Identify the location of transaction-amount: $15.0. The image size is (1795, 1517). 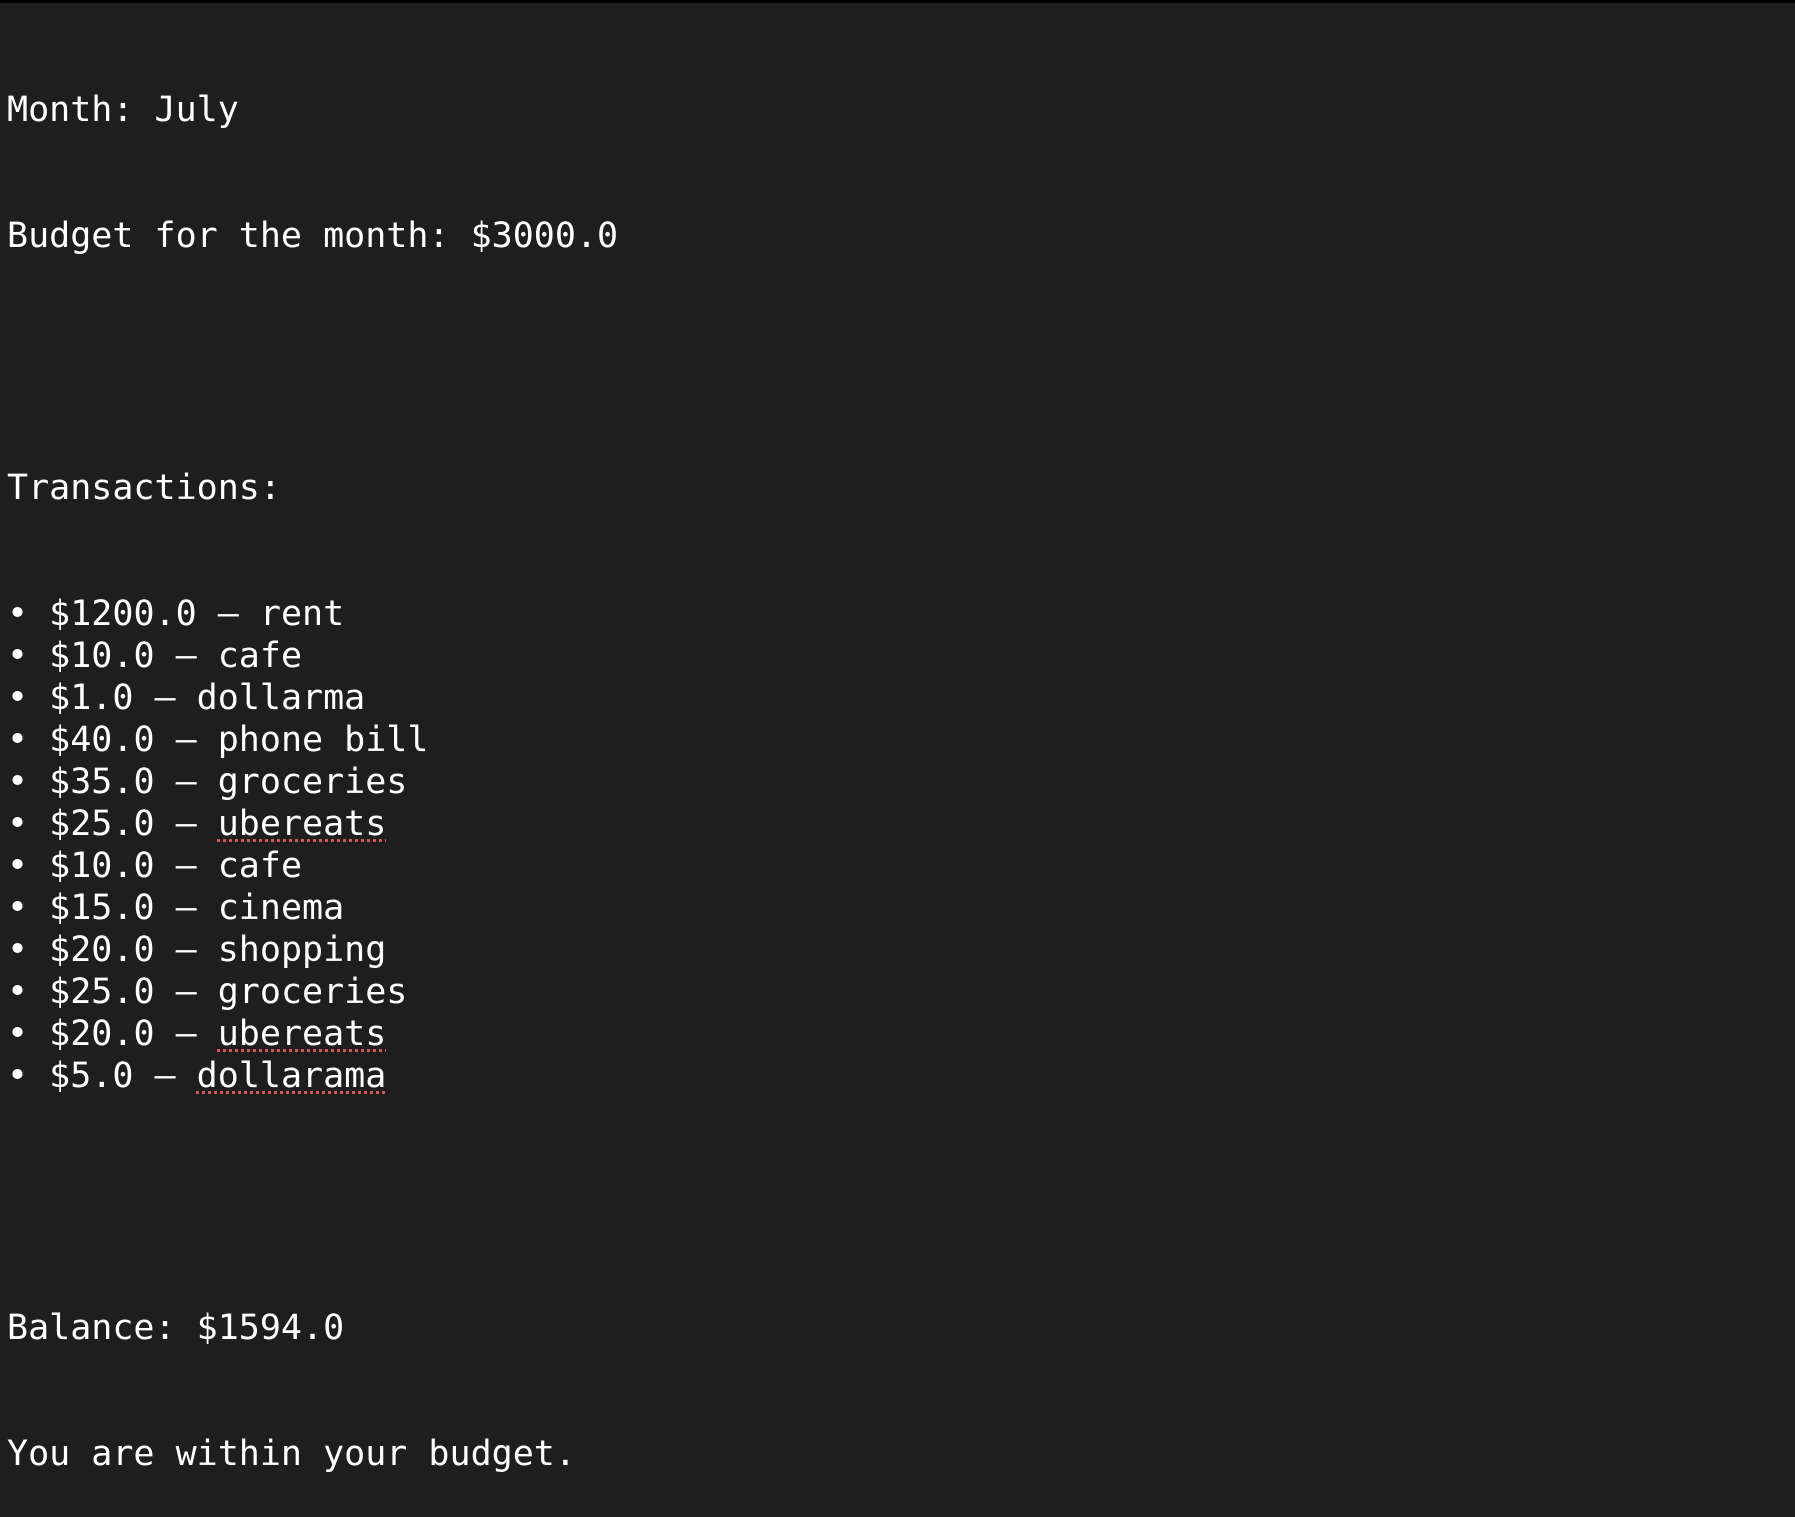
(102, 908).